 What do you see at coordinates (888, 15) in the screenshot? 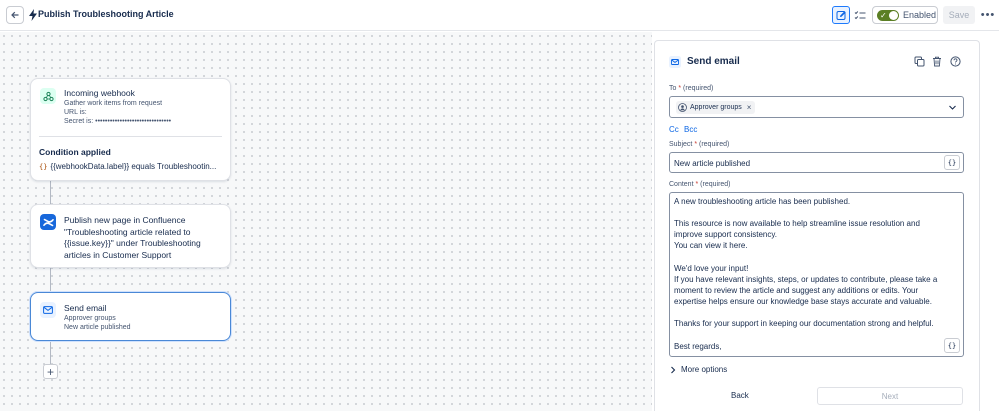
I see `toggle-switch: ✓` at bounding box center [888, 15].